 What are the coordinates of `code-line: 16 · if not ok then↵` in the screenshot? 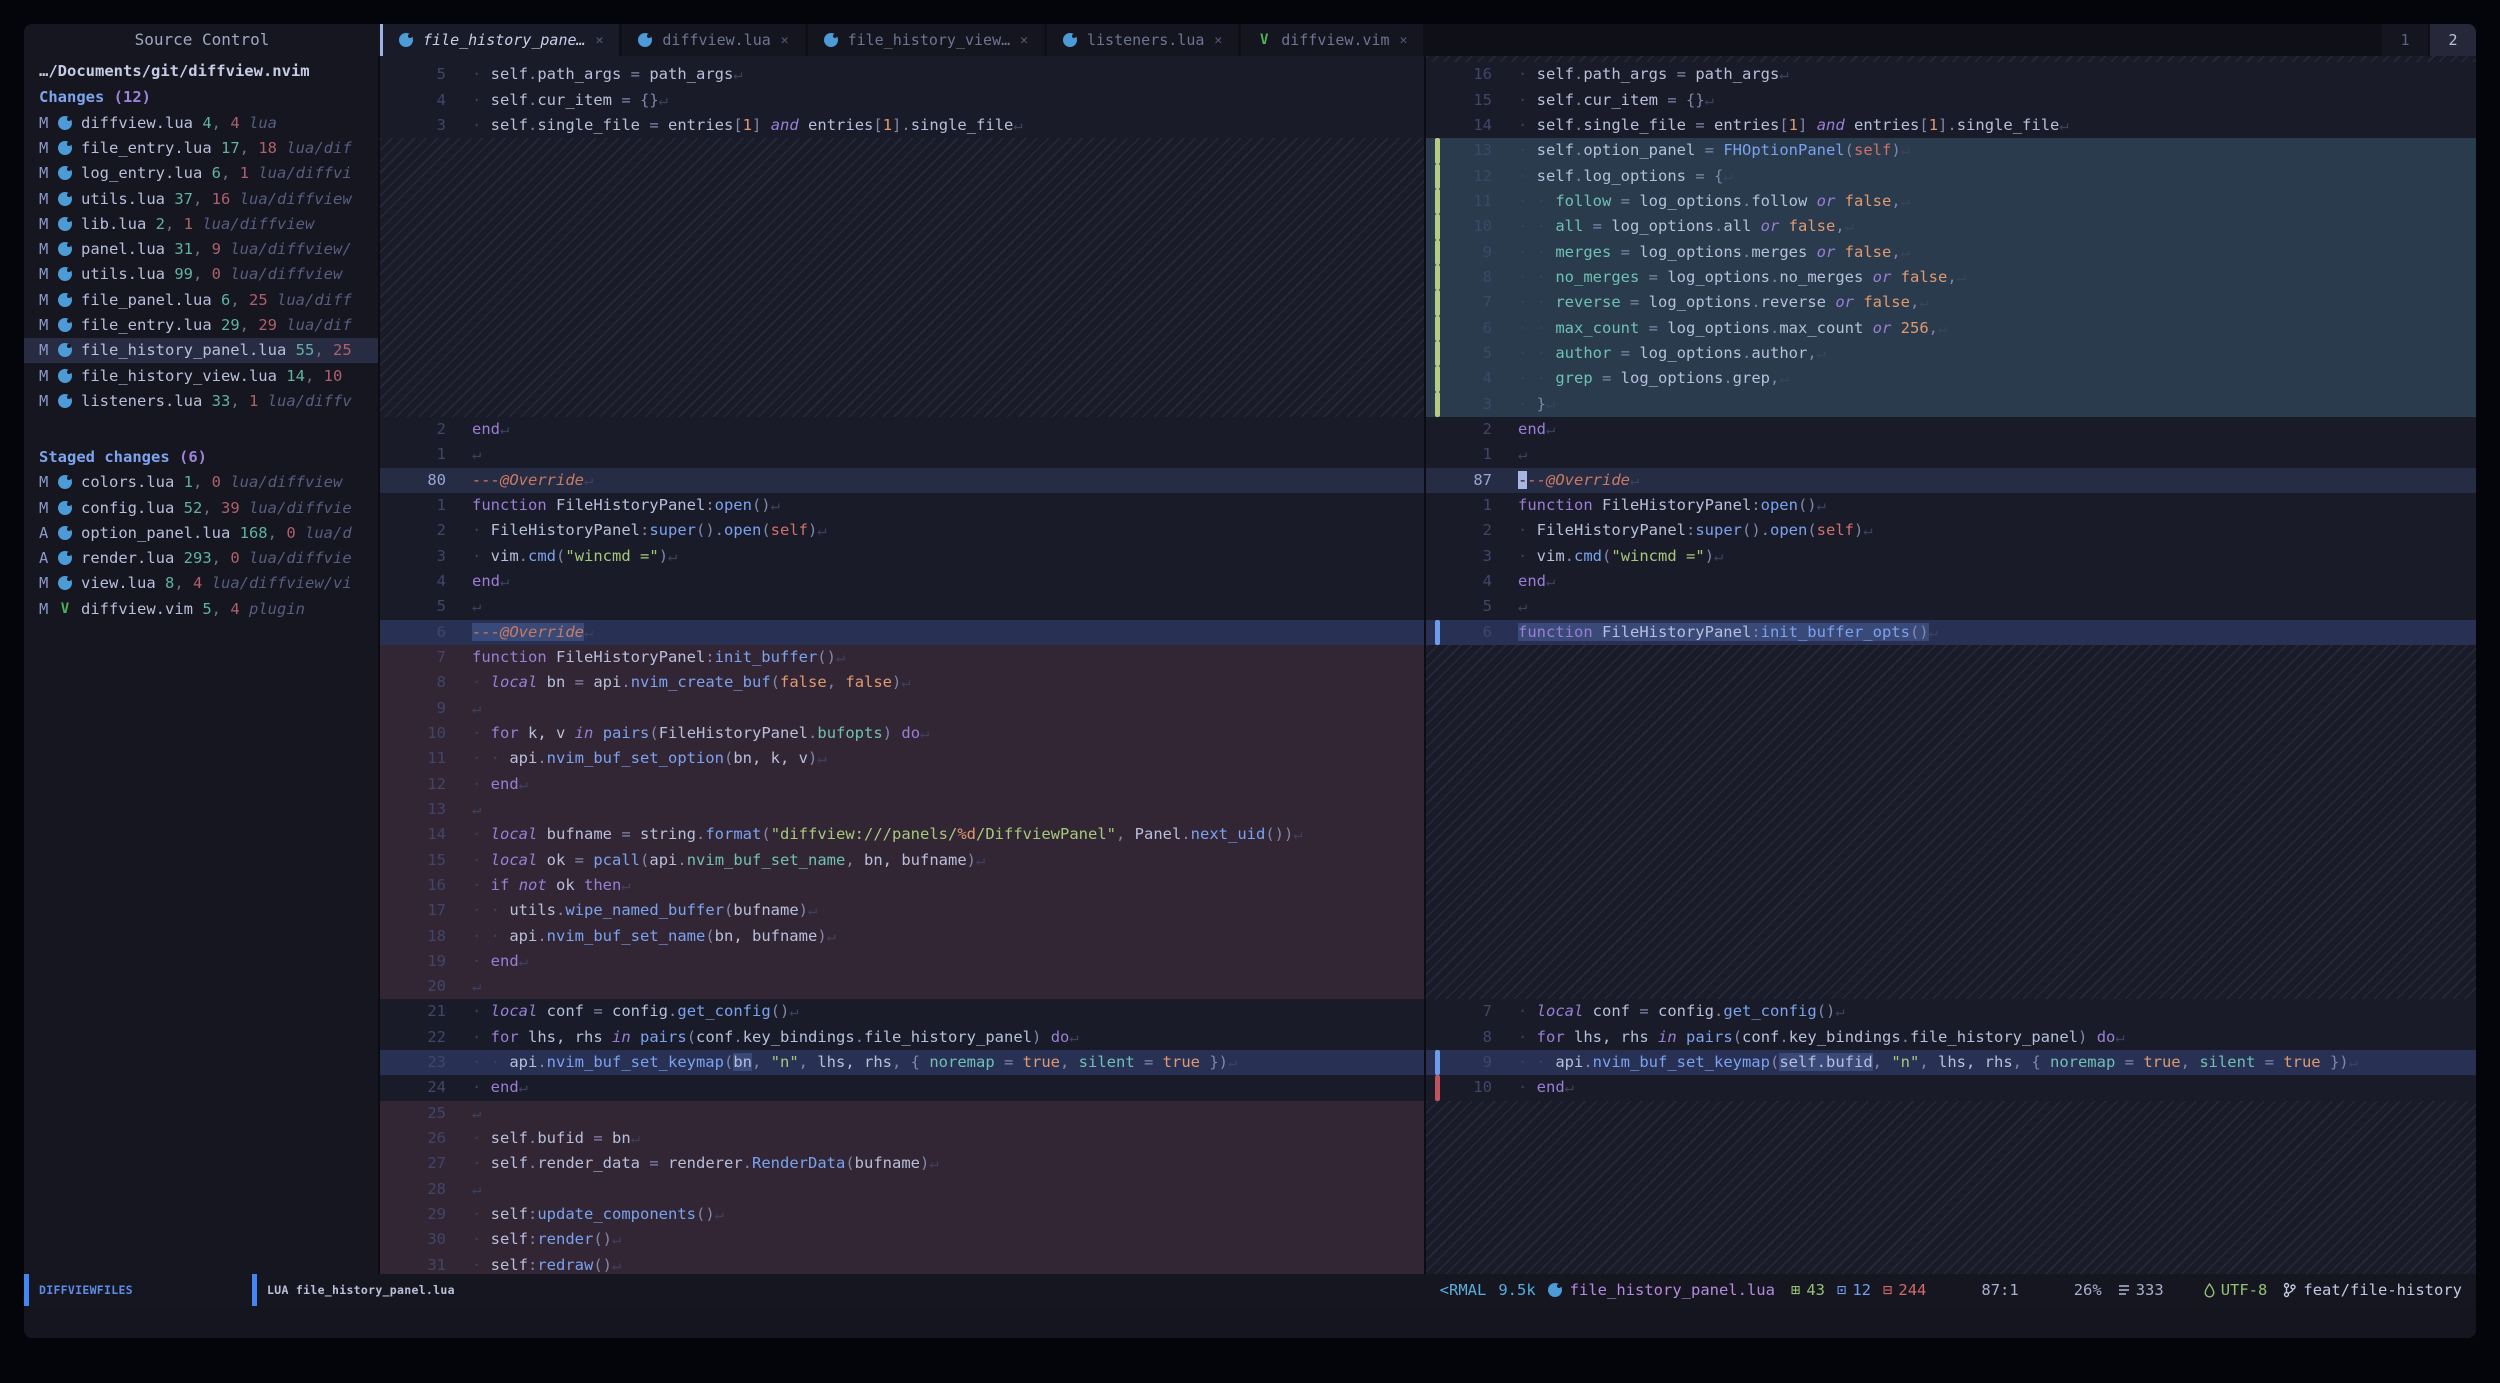 It's located at (902, 885).